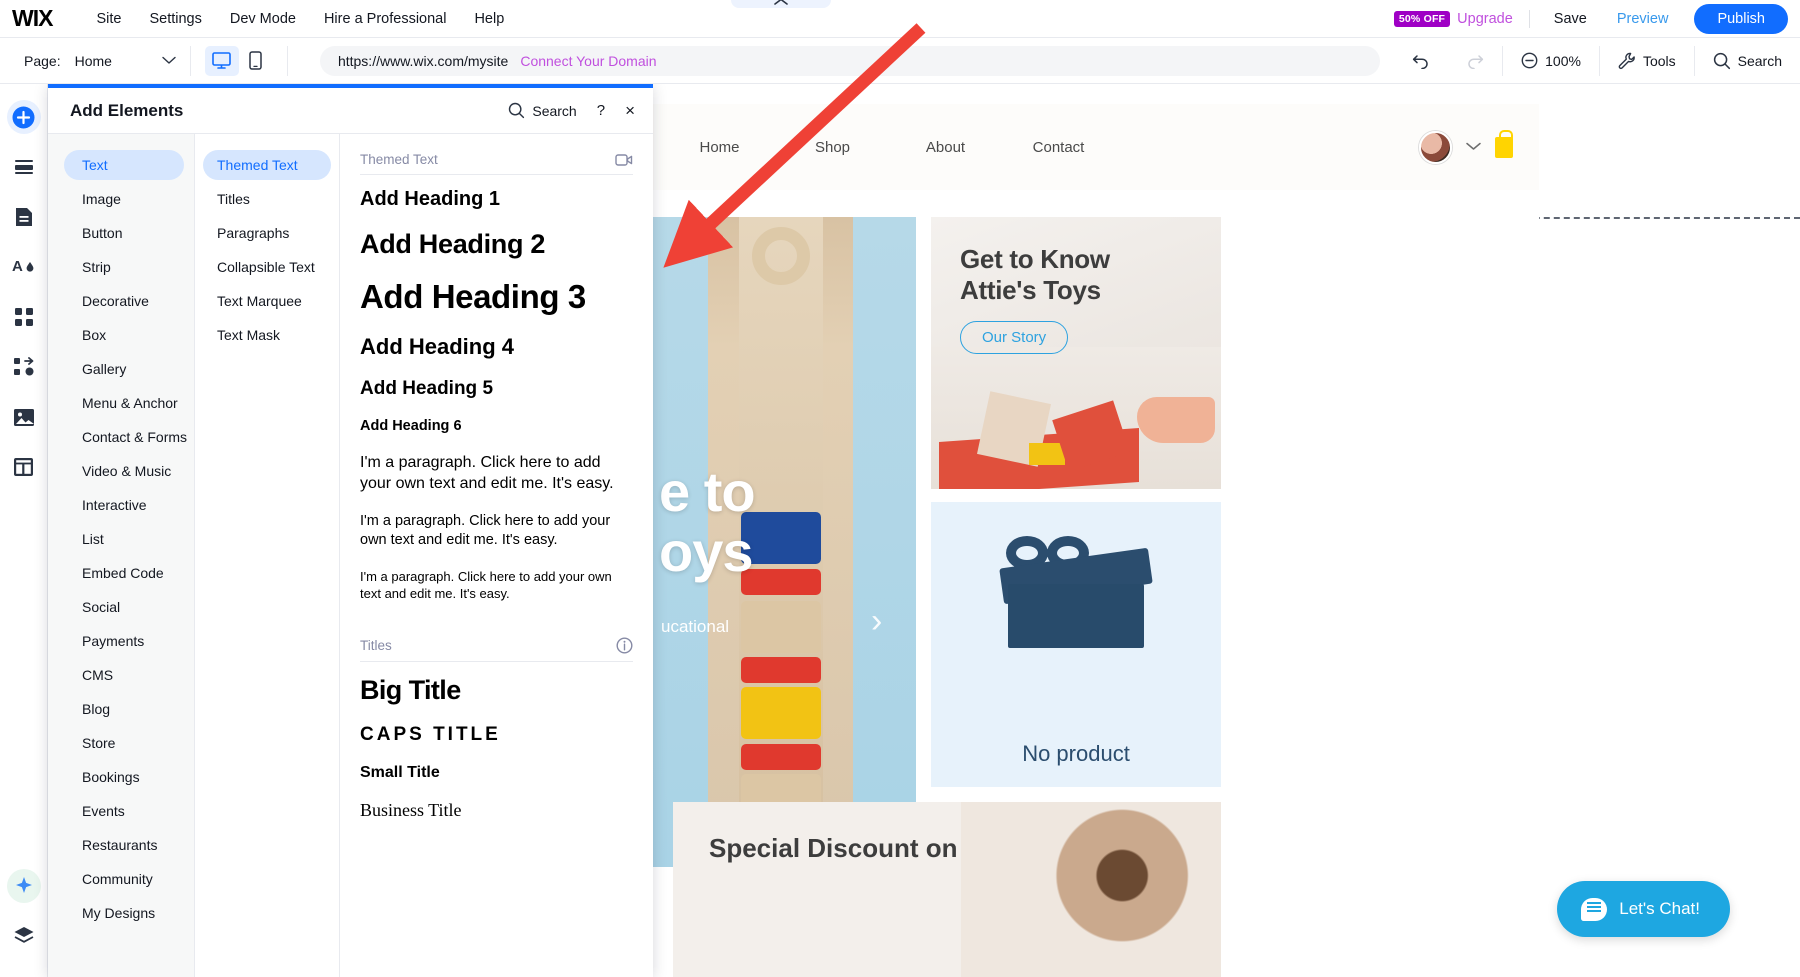 The width and height of the screenshot is (1800, 977). What do you see at coordinates (630, 110) in the screenshot?
I see `panel-close-icon: ×` at bounding box center [630, 110].